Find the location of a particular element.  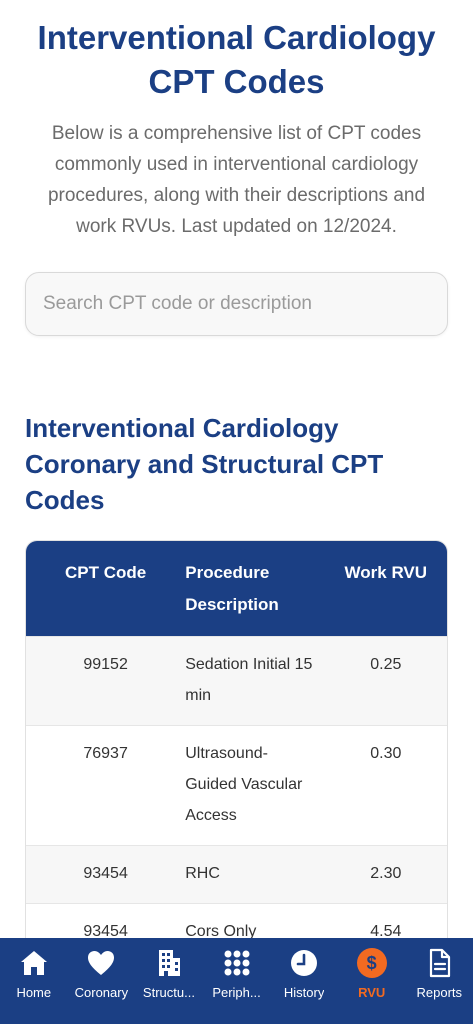

clock-icon is located at coordinates (304, 963).